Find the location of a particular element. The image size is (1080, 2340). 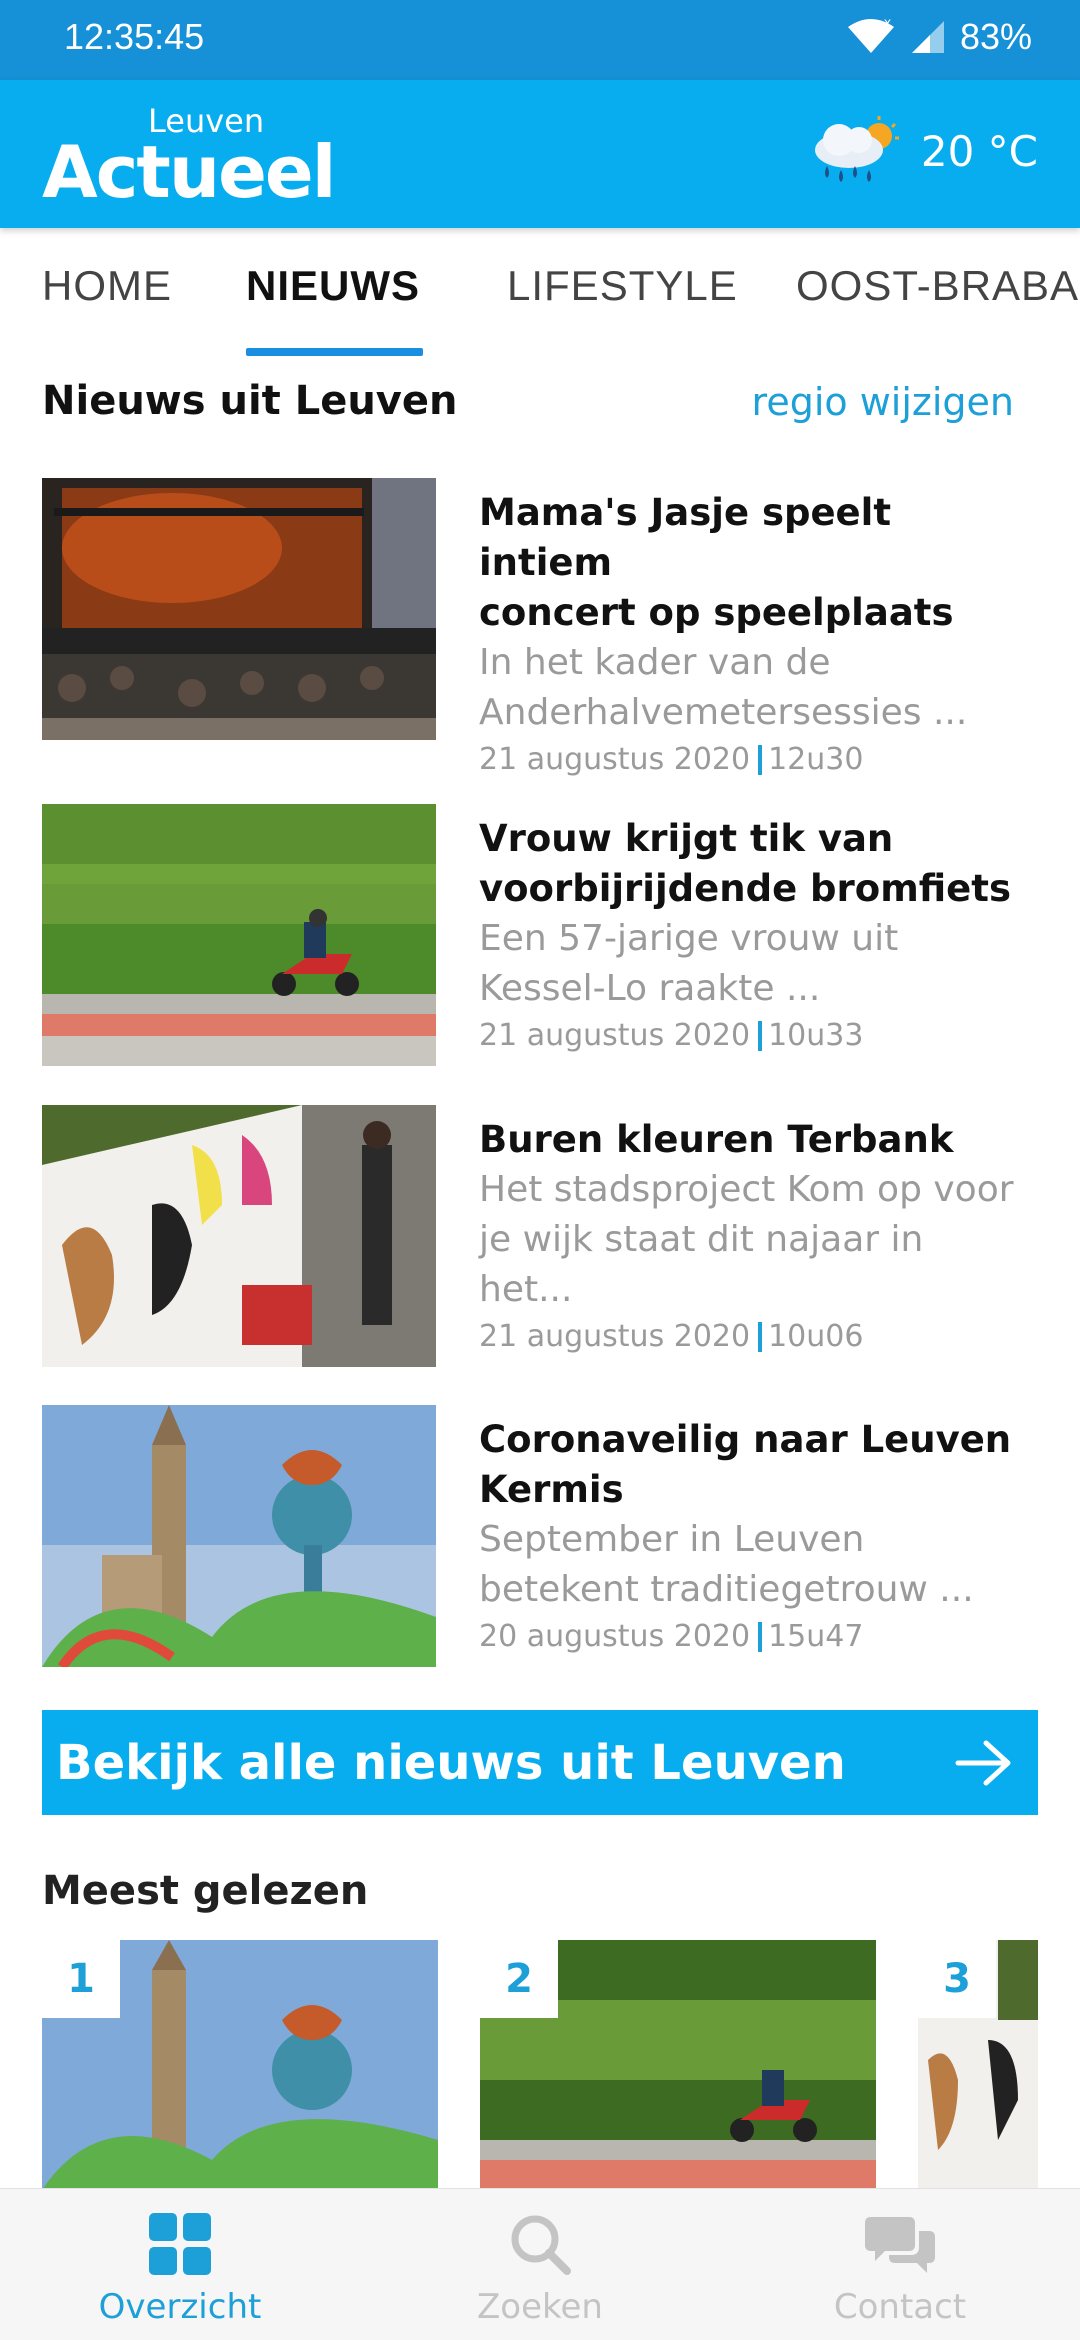

tab-nieuws: NIEUWS is located at coordinates (333, 286).